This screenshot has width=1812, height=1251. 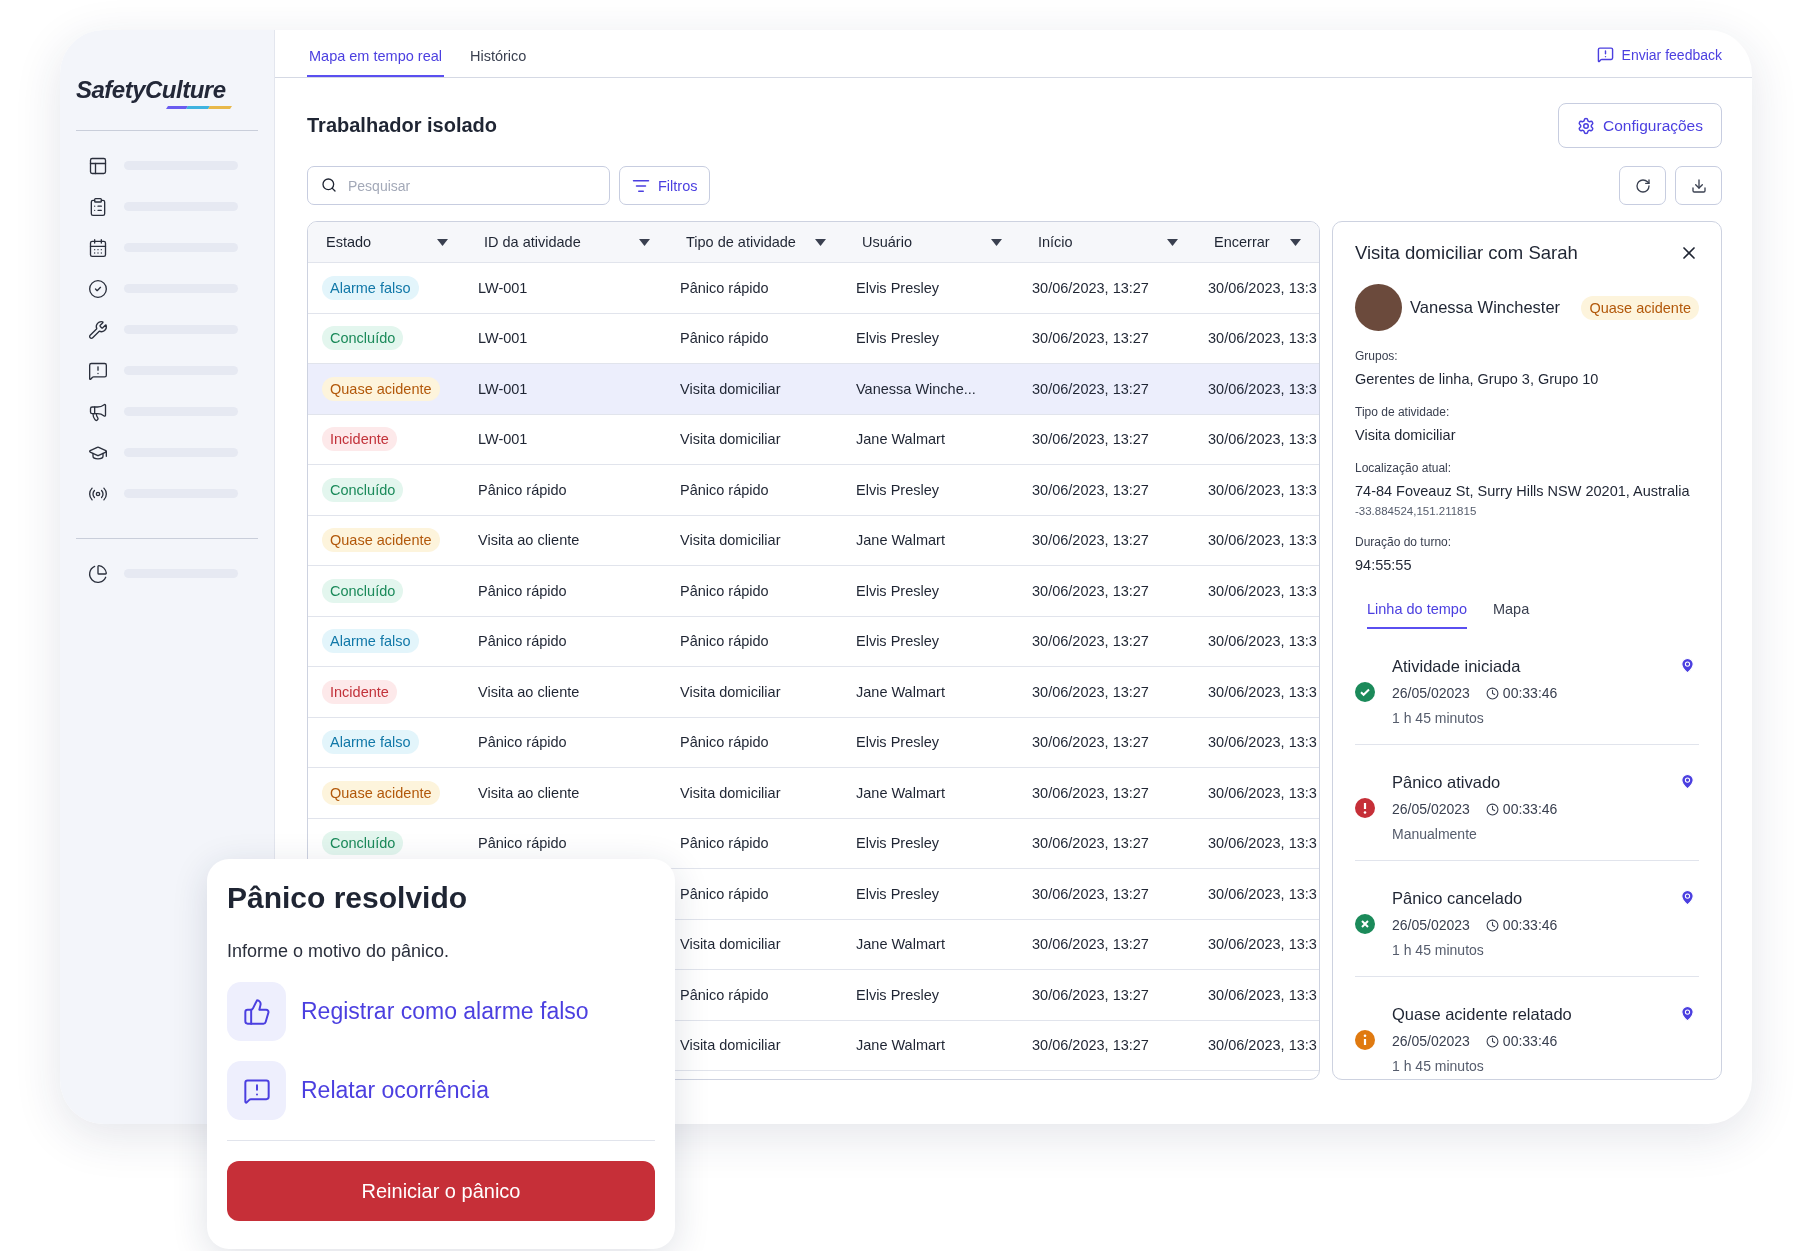 What do you see at coordinates (1523, 491) in the screenshot?
I see `field-value: 74-84 Foveauz St, Surry Hills NSW 20201, Australia` at bounding box center [1523, 491].